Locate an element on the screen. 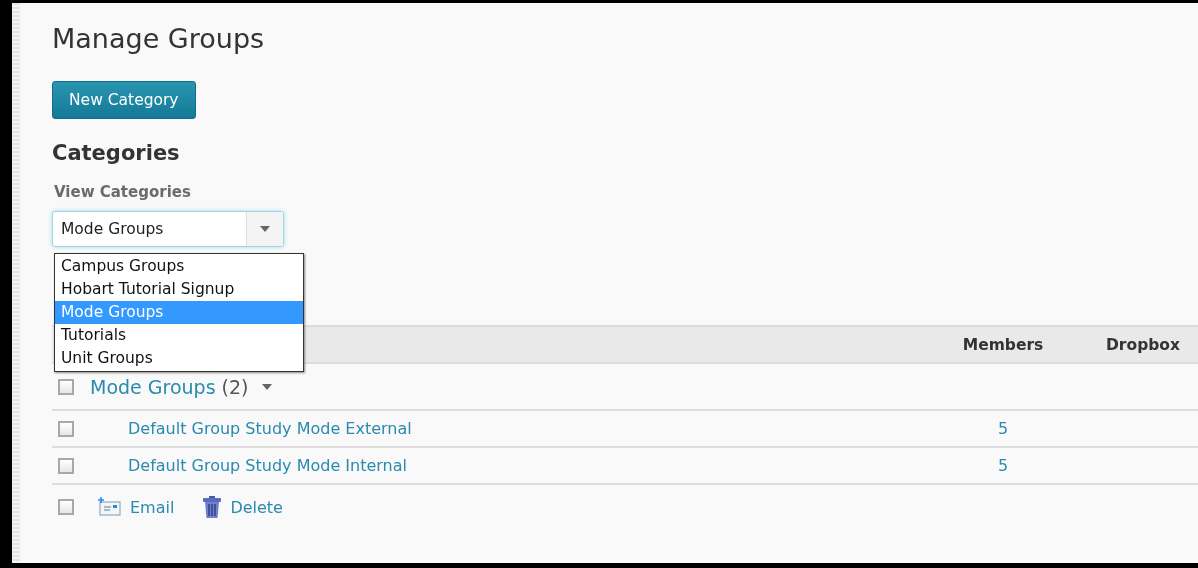 The height and width of the screenshot is (568, 1198). email-link: Email is located at coordinates (136, 507).